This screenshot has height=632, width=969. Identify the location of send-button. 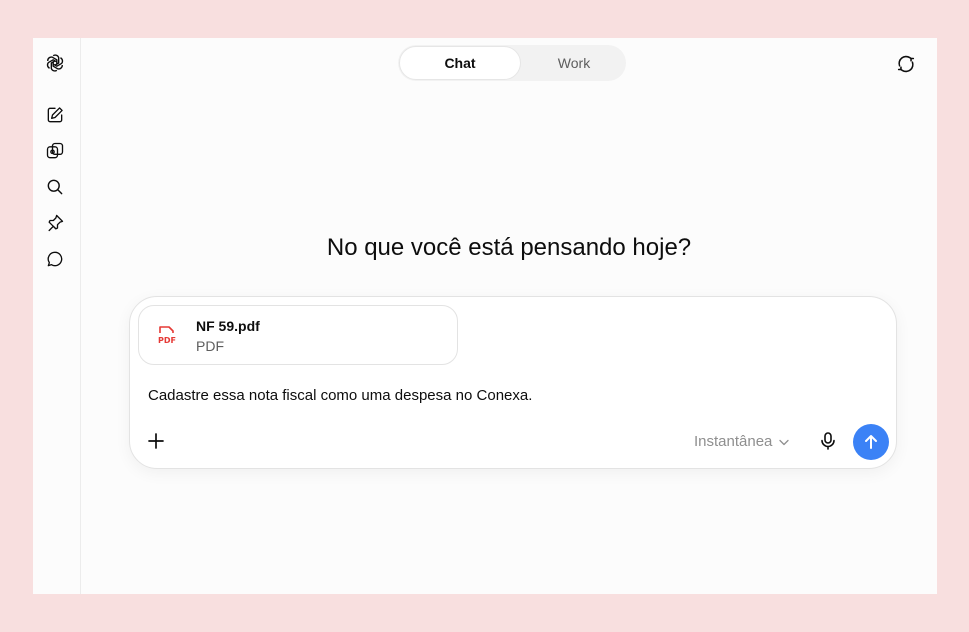
(871, 442).